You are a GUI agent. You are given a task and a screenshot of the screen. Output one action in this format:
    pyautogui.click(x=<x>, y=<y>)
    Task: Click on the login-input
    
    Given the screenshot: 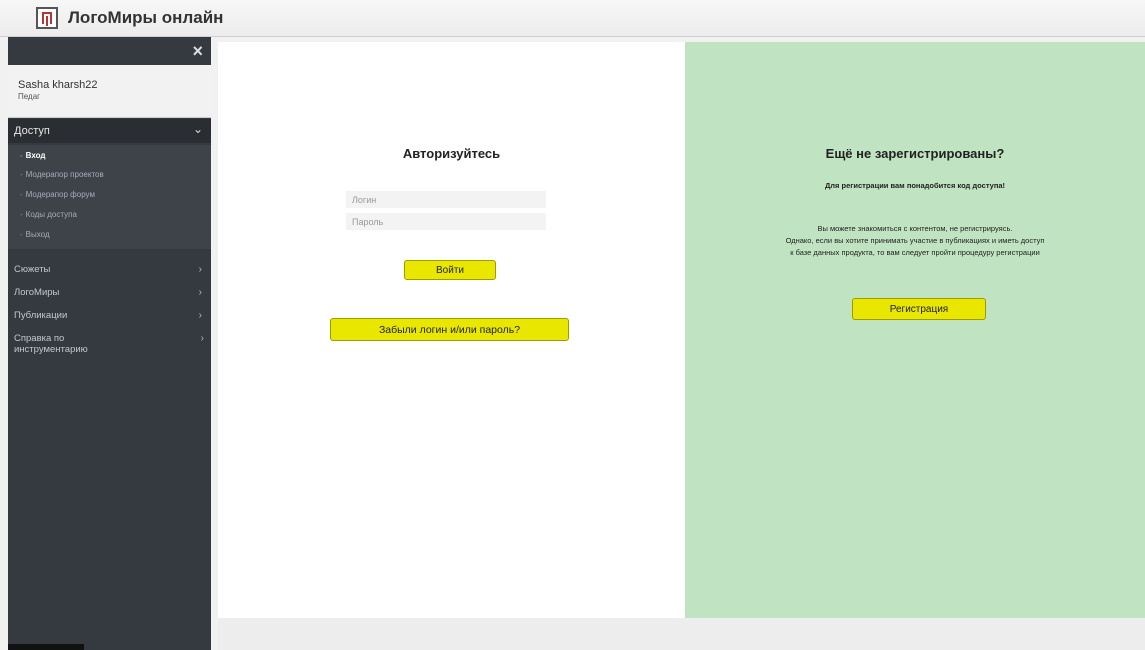 What is the action you would take?
    pyautogui.click(x=446, y=199)
    